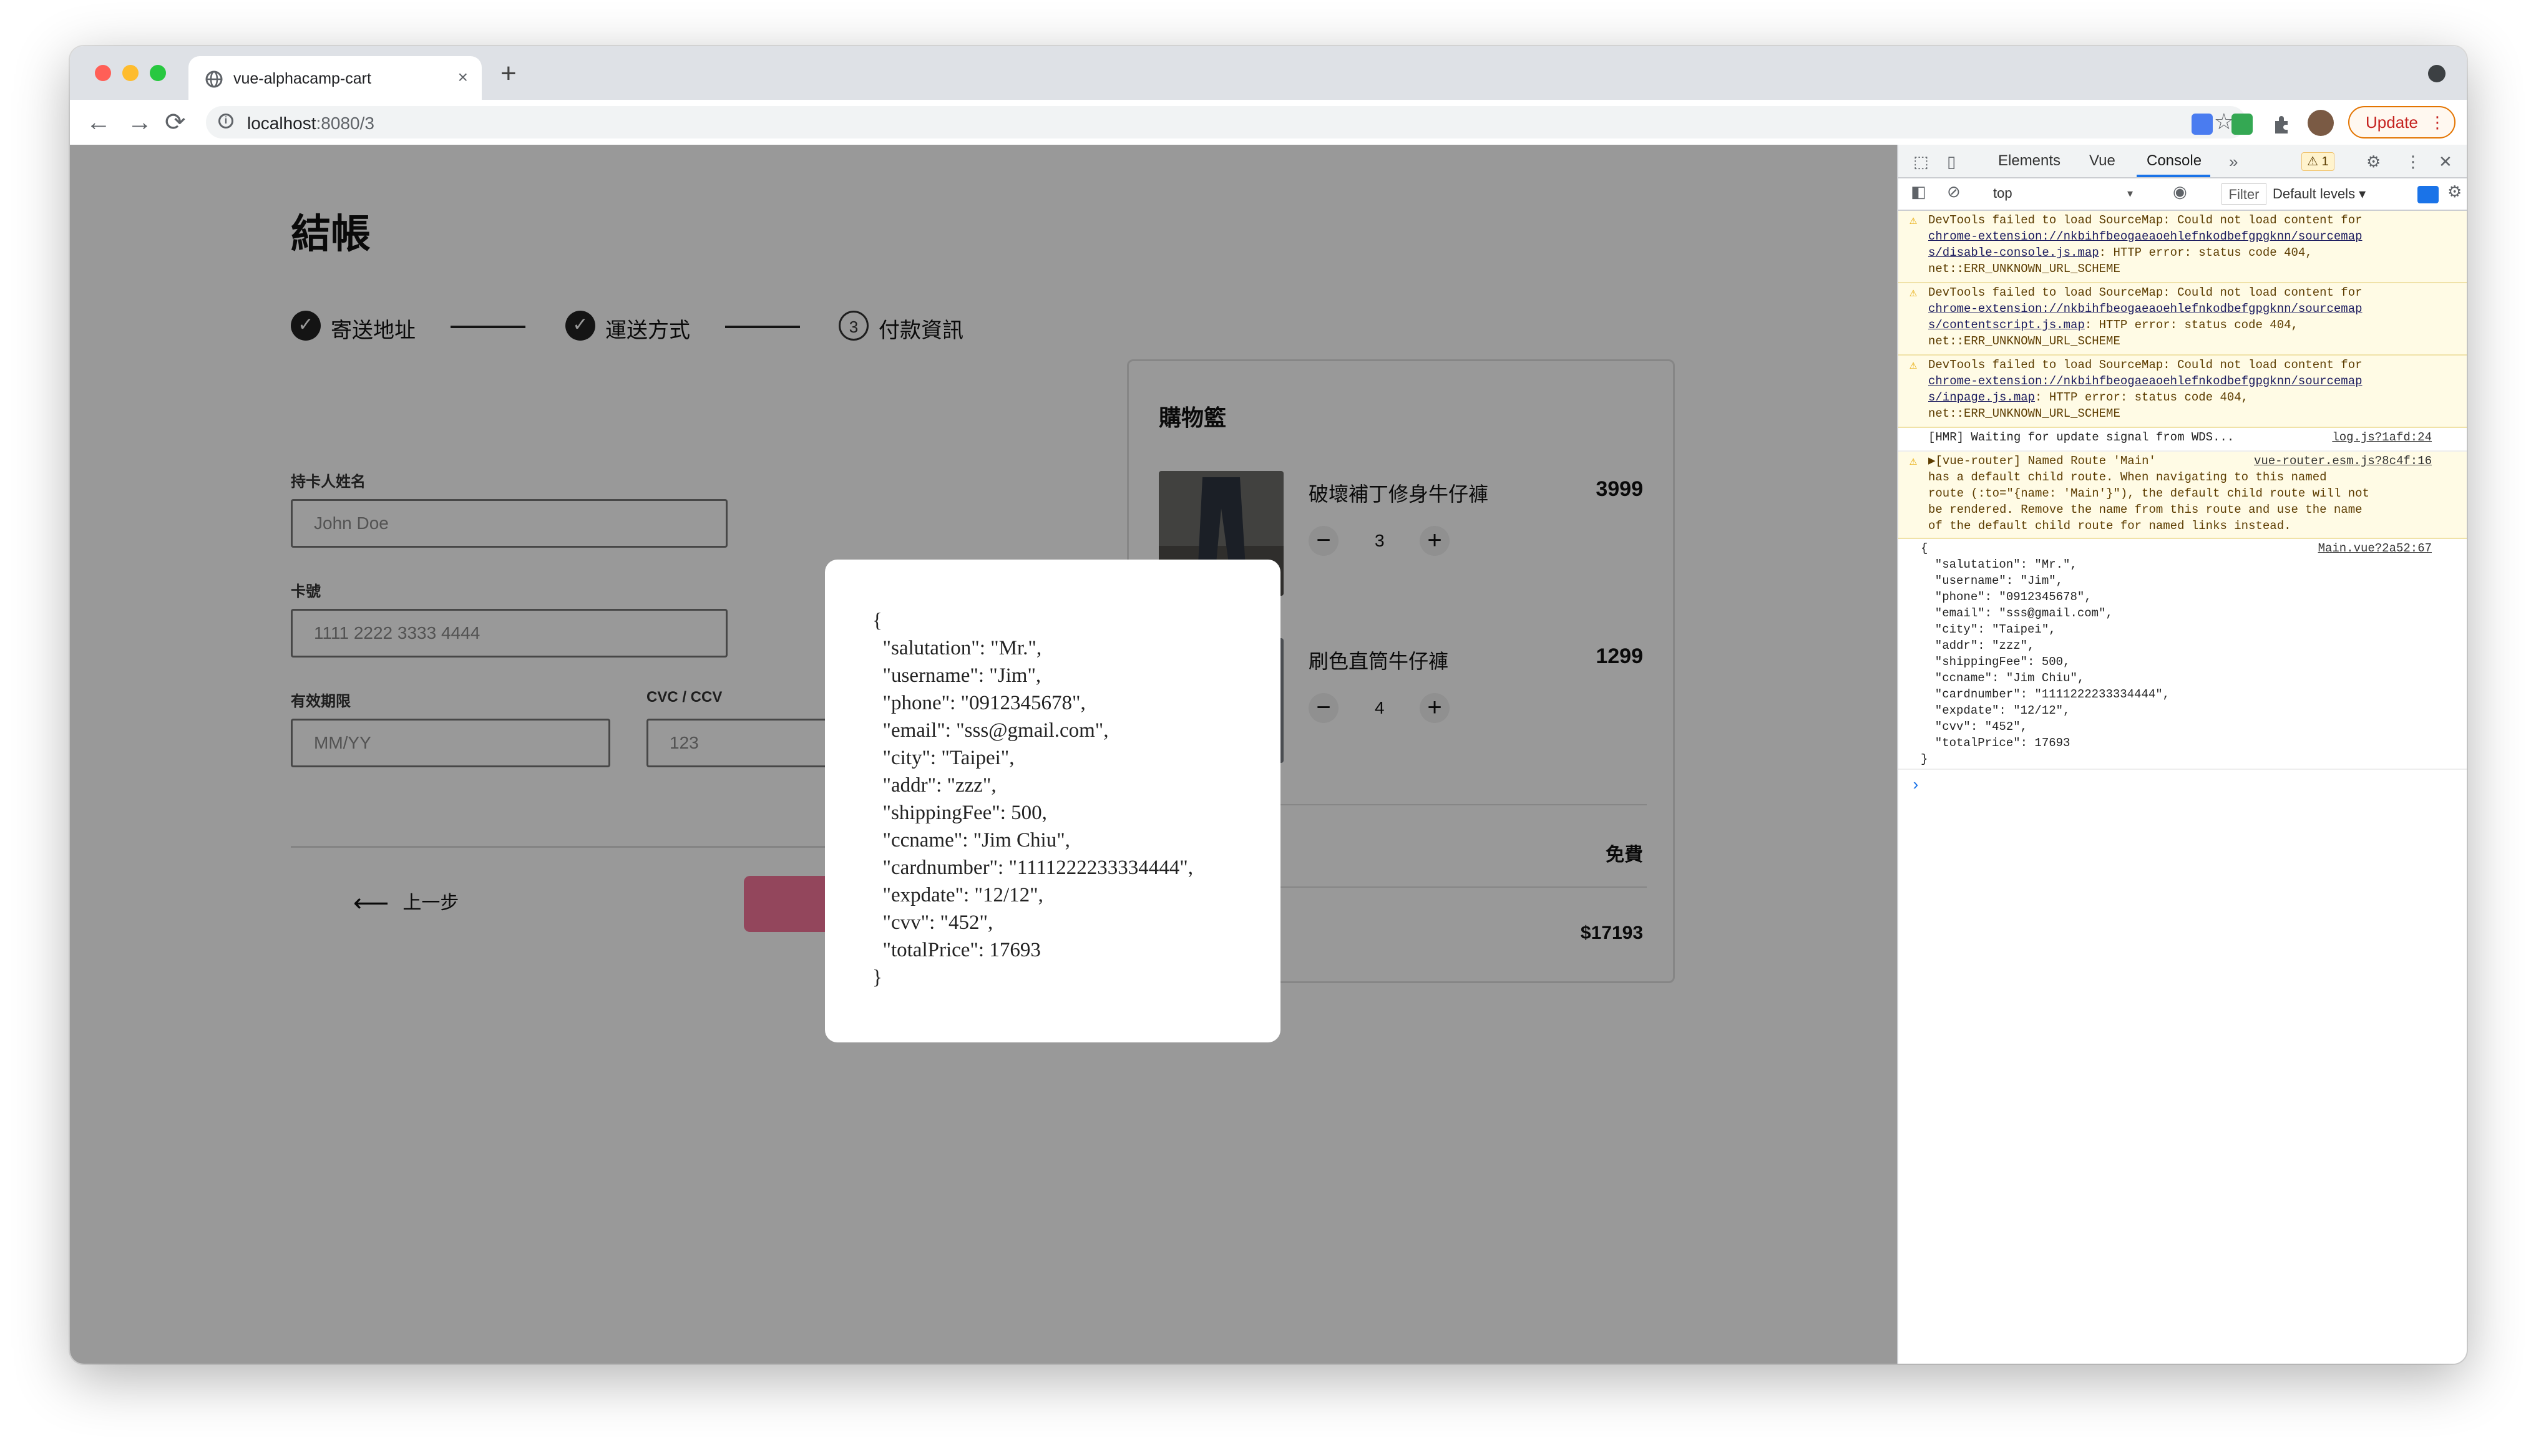 Image resolution: width=2536 pixels, height=1456 pixels. I want to click on warning-count-badge: ⚠ 1, so click(2317, 162).